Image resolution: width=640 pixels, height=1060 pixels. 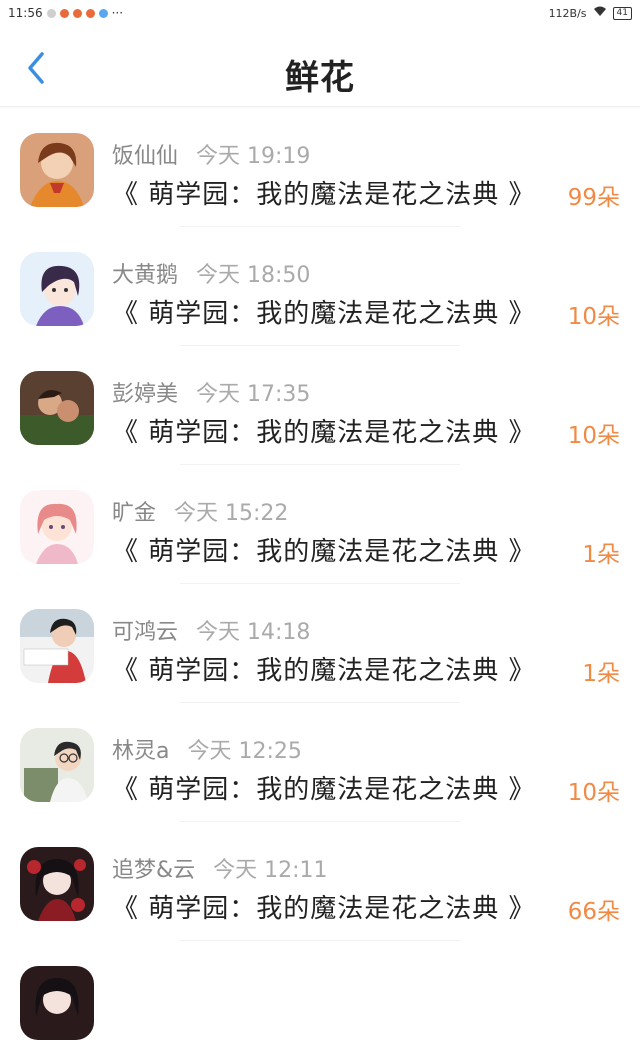 I want to click on status-left: 11:56 ···, so click(x=65, y=13).